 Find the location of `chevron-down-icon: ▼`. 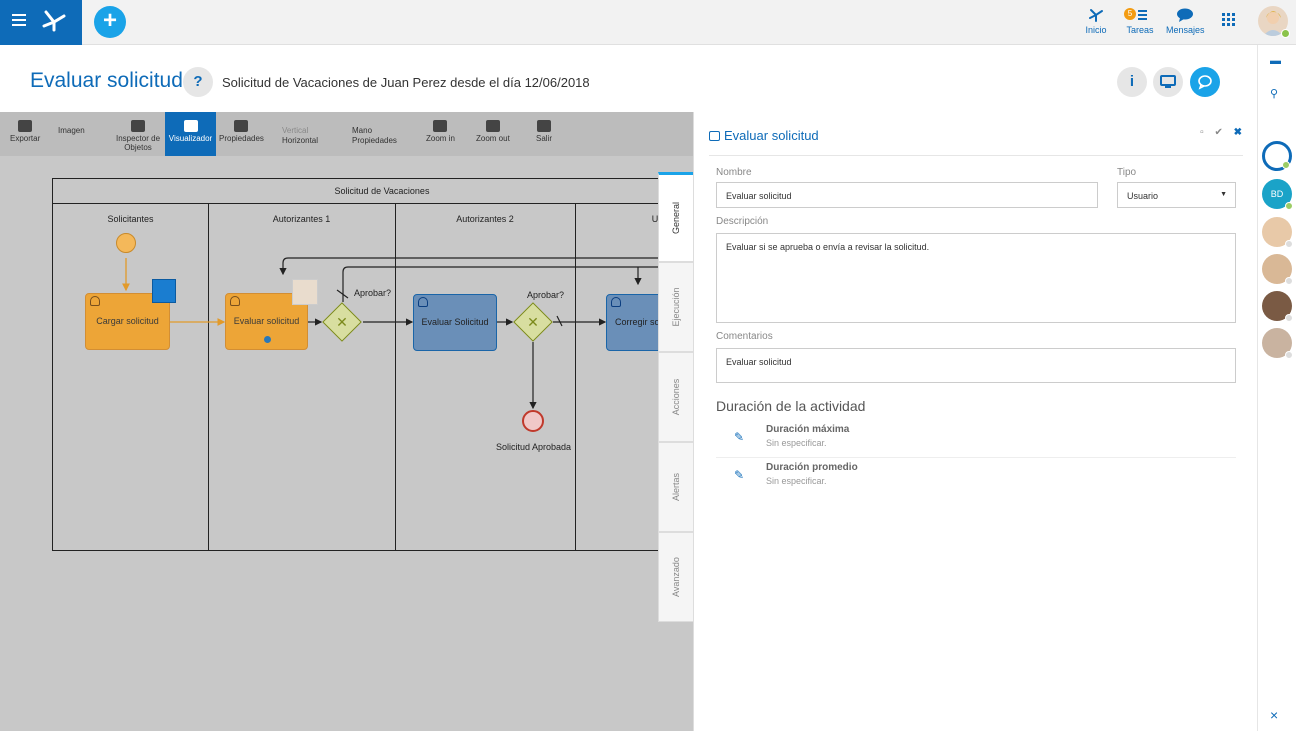

chevron-down-icon: ▼ is located at coordinates (1223, 194).